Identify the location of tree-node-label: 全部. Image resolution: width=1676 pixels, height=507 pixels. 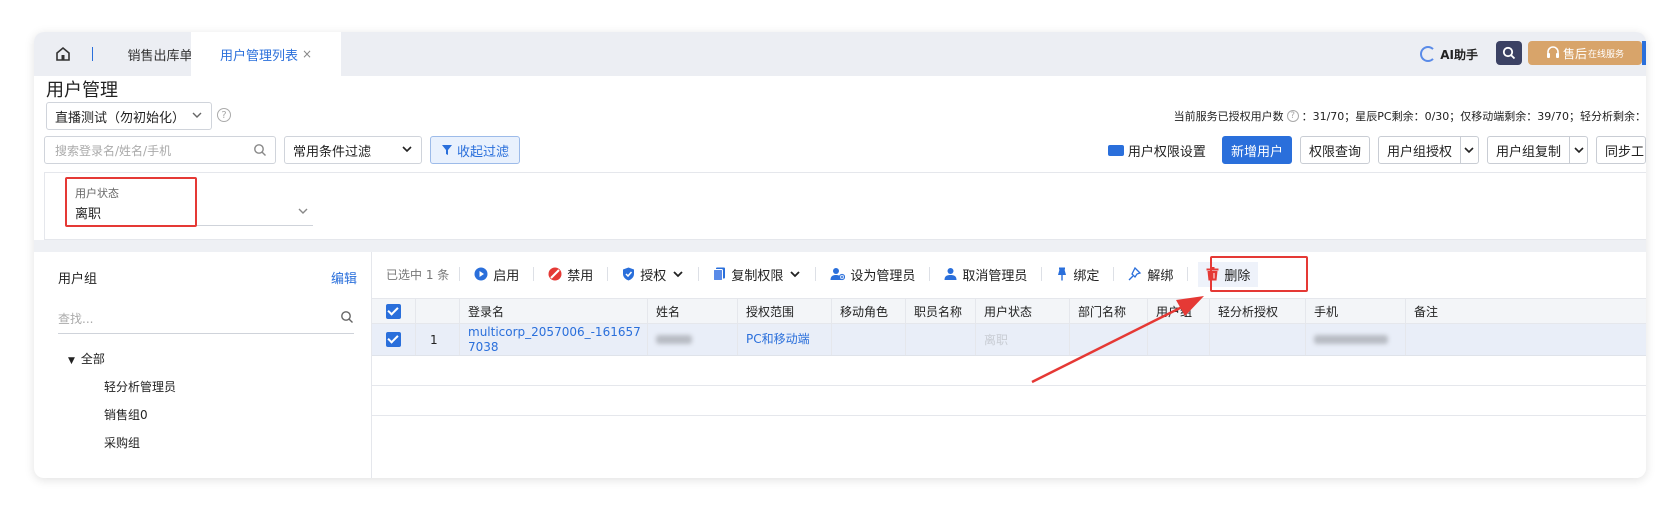
(92, 359).